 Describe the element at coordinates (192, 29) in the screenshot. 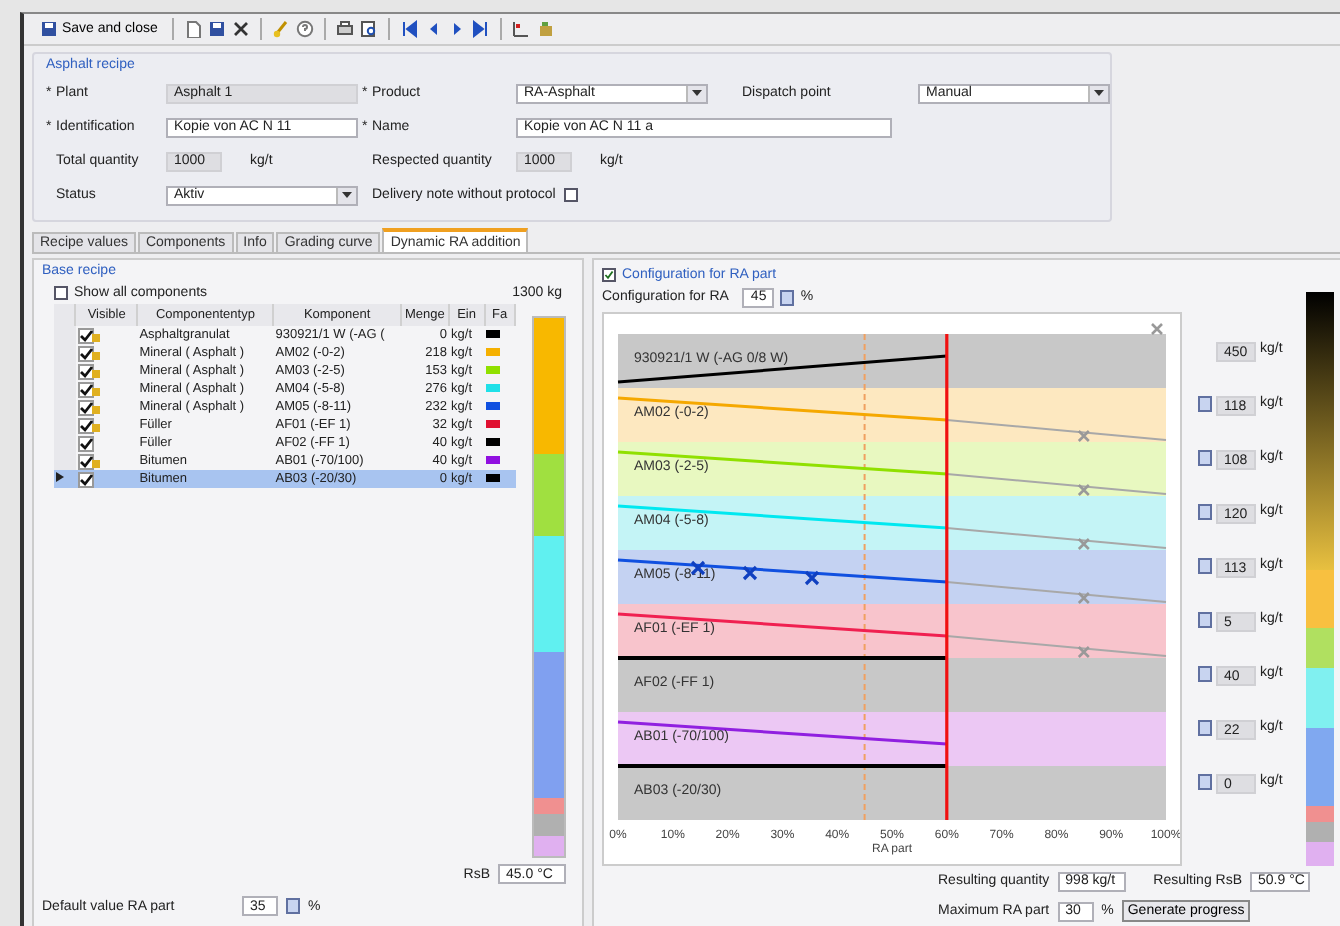

I see `new-document-icon` at that location.